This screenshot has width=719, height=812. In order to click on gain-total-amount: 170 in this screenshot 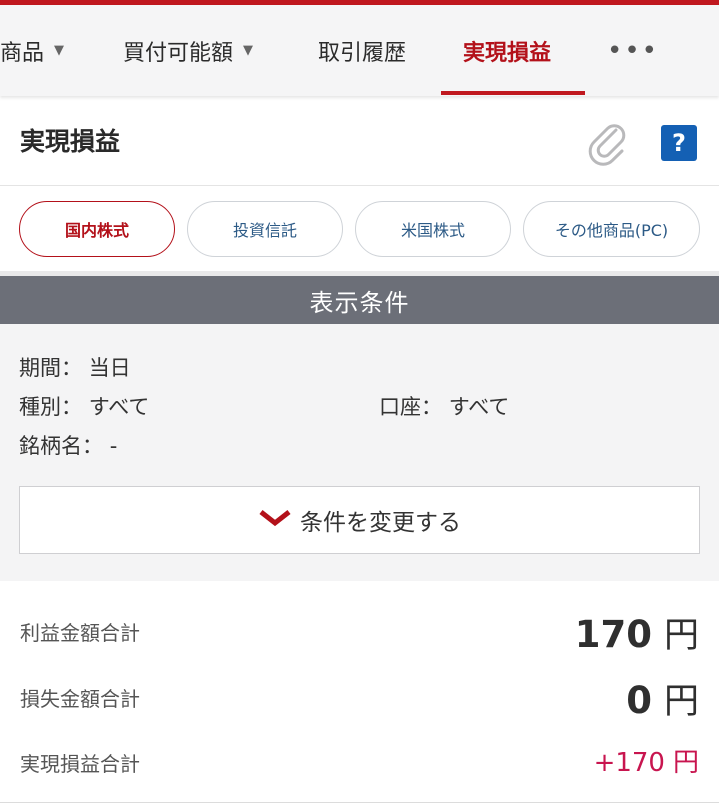, I will do `click(613, 634)`.